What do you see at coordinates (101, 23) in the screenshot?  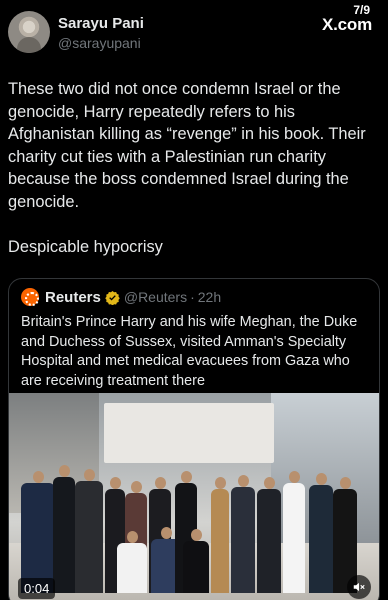 I see `author-name: Sarayu Pani` at bounding box center [101, 23].